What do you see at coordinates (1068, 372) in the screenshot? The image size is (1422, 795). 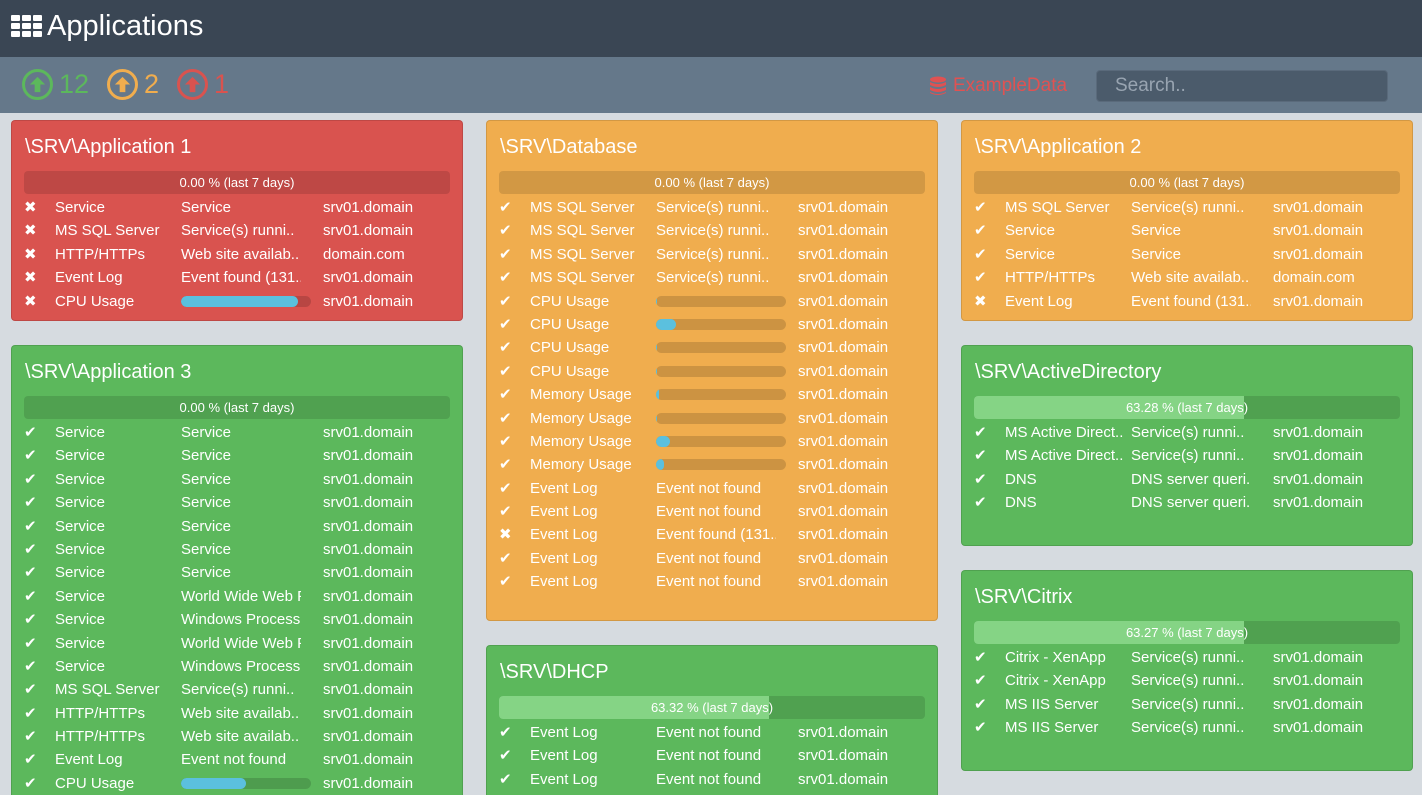 I see `panel-title: \SRV\ActiveDirectory` at bounding box center [1068, 372].